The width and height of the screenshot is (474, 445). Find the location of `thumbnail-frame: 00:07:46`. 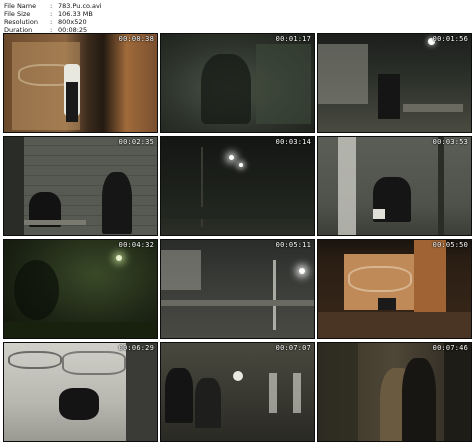

thumbnail-frame: 00:07:46 is located at coordinates (394, 392).